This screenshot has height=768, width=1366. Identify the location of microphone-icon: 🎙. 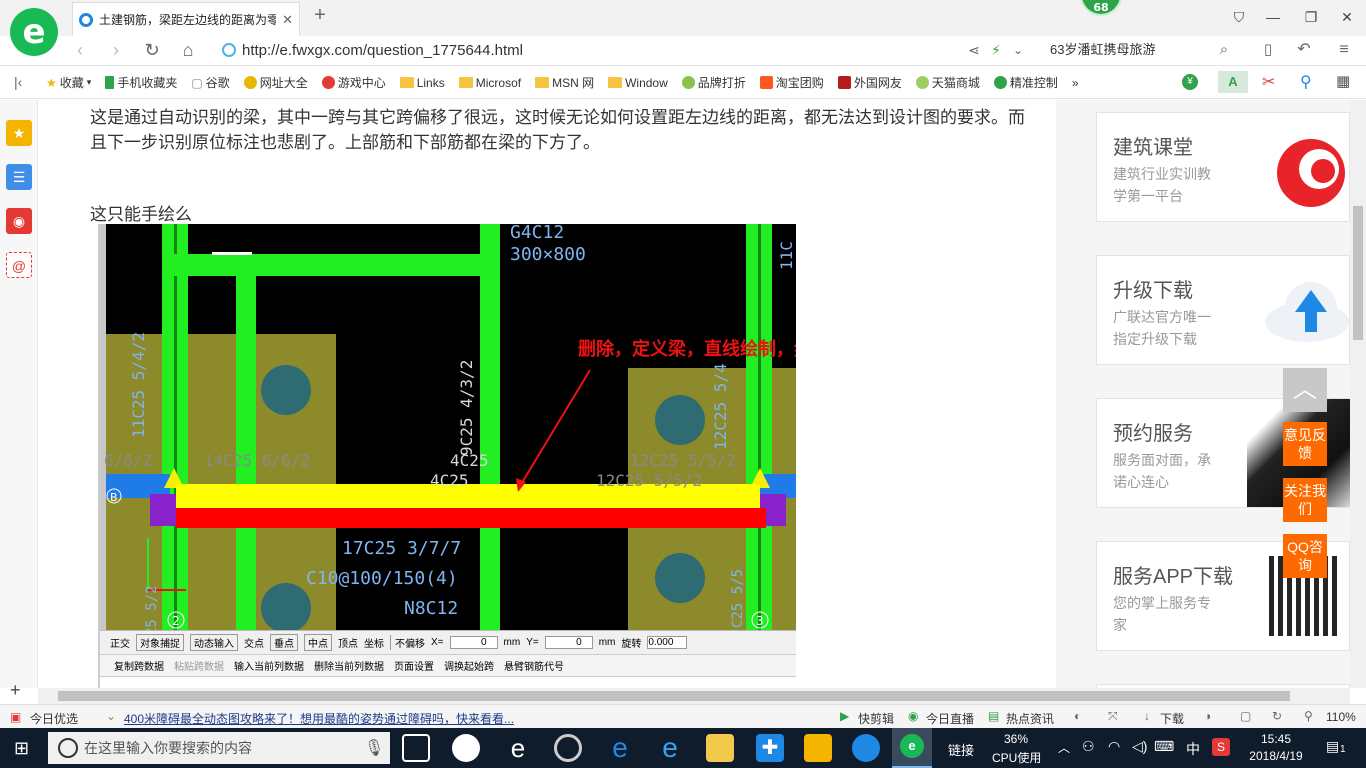
(374, 748).